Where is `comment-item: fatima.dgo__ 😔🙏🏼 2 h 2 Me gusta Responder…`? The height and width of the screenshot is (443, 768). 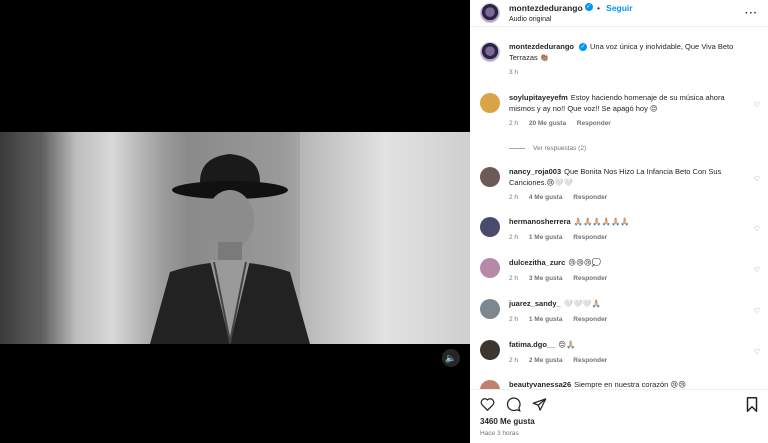
comment-item: fatima.dgo__ 😔🙏🏼 2 h 2 Me gusta Responder… is located at coordinates (620, 353).